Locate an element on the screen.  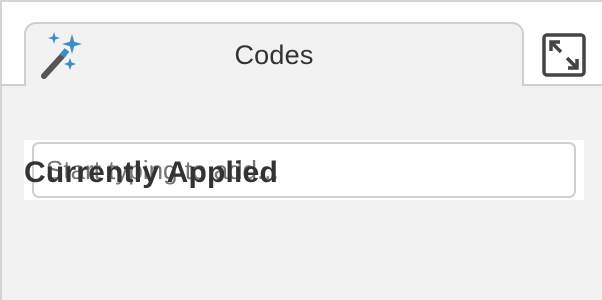
expand-button is located at coordinates (564, 55).